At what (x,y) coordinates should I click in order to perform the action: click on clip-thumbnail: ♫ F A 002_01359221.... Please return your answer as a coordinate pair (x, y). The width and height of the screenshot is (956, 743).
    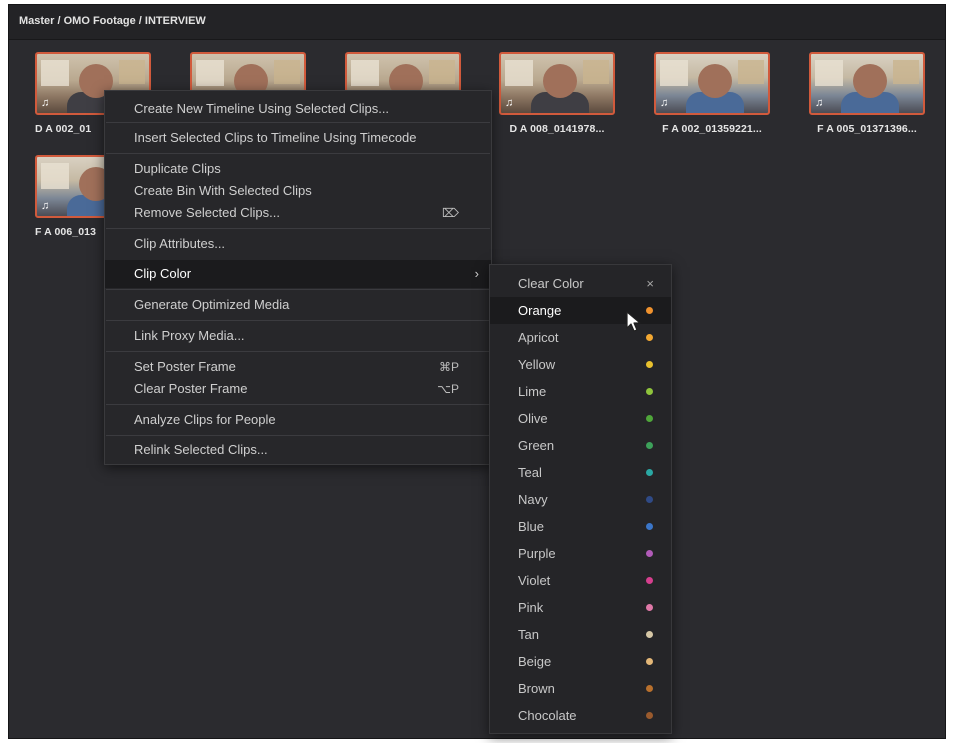
    Looking at the image, I should click on (712, 93).